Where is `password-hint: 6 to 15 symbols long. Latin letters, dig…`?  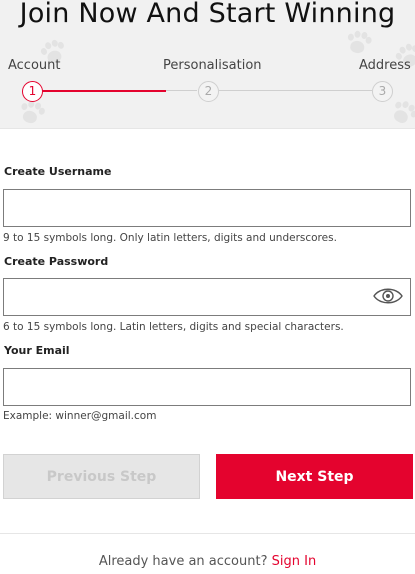 password-hint: 6 to 15 symbols long. Latin letters, dig… is located at coordinates (173, 327).